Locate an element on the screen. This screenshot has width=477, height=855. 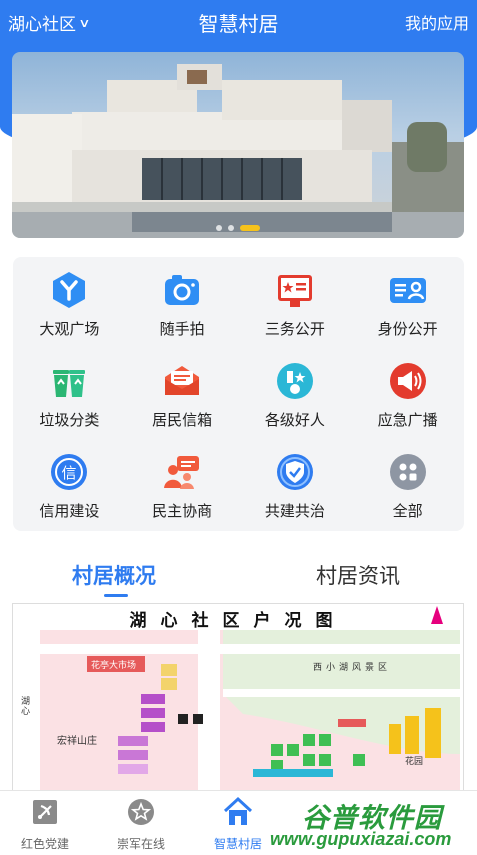
grid-item-label: 随手拍 is located at coordinates (182, 329).